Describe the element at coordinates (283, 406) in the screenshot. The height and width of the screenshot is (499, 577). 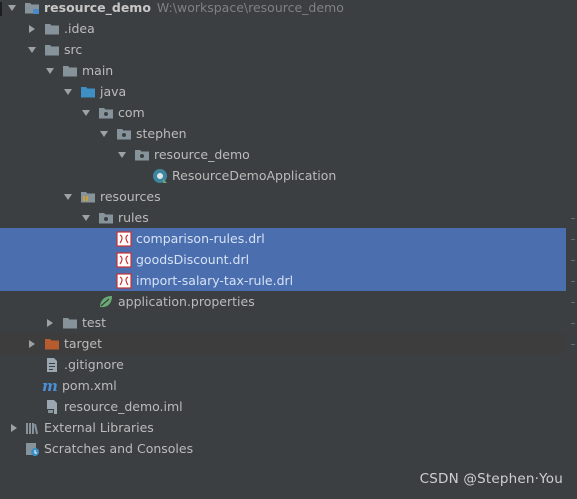
I see `tree-row-iml: resource_demo.iml` at that location.